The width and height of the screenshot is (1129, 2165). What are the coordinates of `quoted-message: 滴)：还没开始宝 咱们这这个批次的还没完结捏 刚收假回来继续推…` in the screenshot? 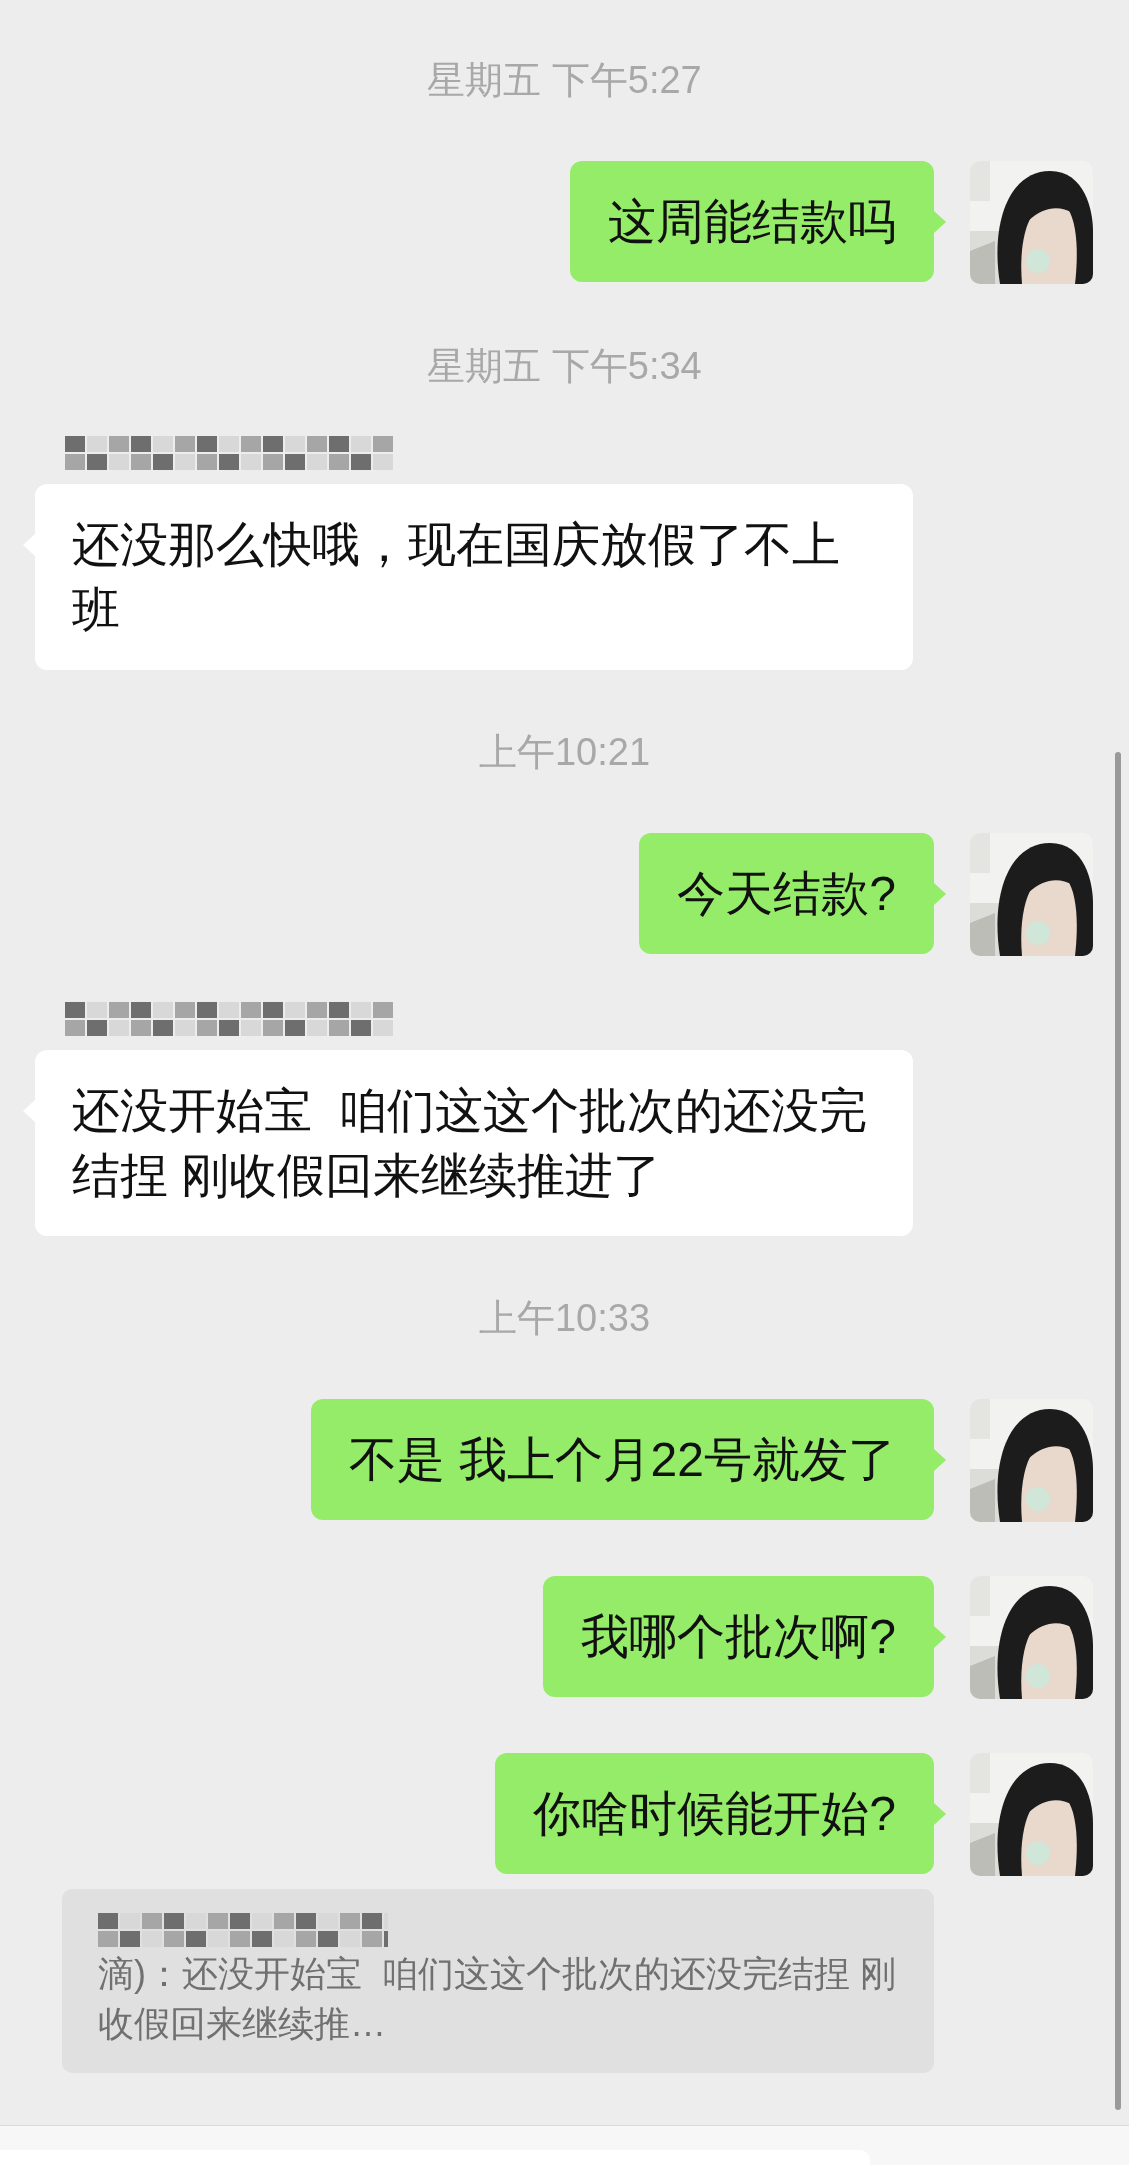 It's located at (498, 1981).